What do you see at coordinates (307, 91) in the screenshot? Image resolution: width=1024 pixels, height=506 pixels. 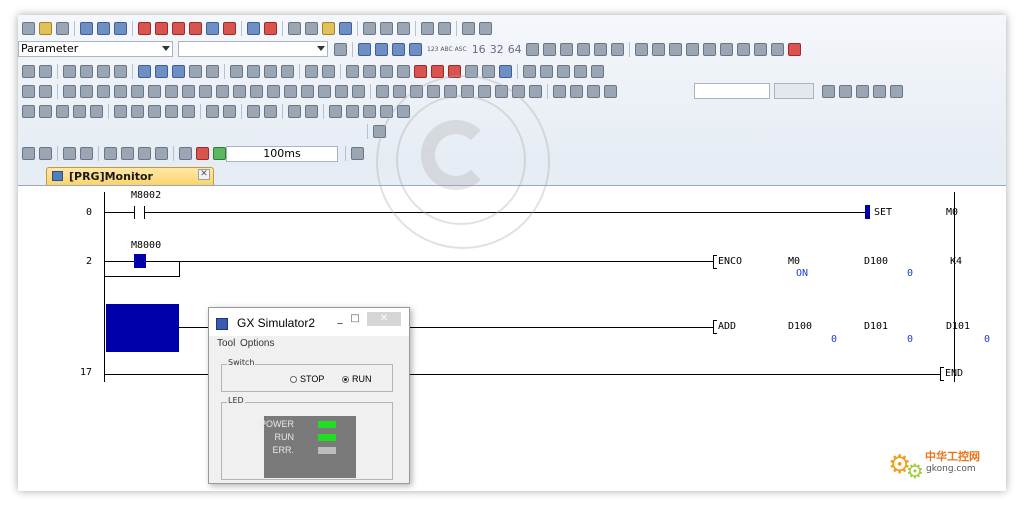 I see `op-4-icon` at bounding box center [307, 91].